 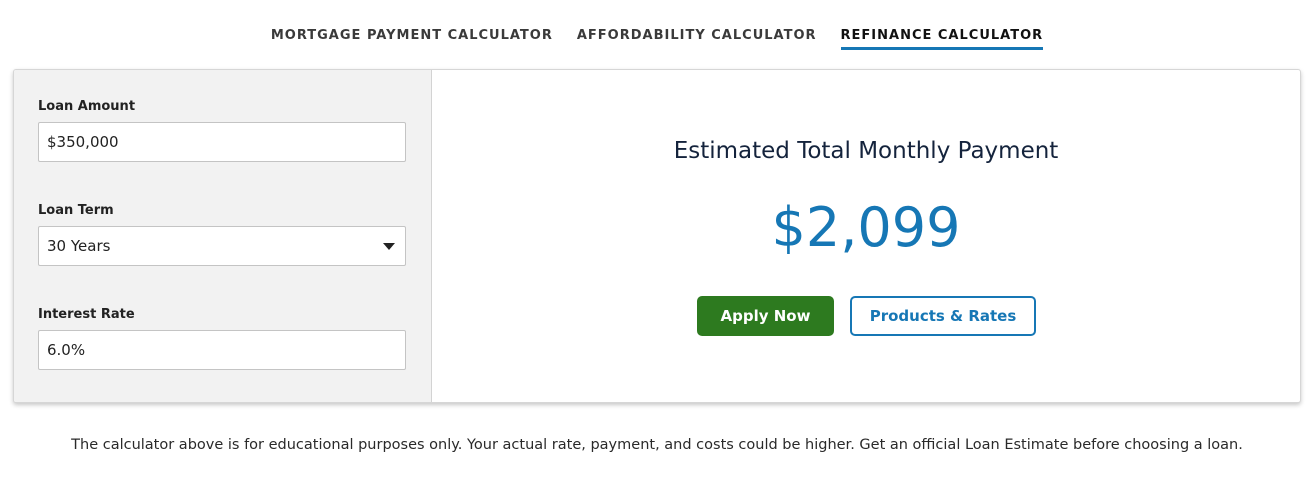 I want to click on loan-term-select: 30 Years, so click(x=222, y=246).